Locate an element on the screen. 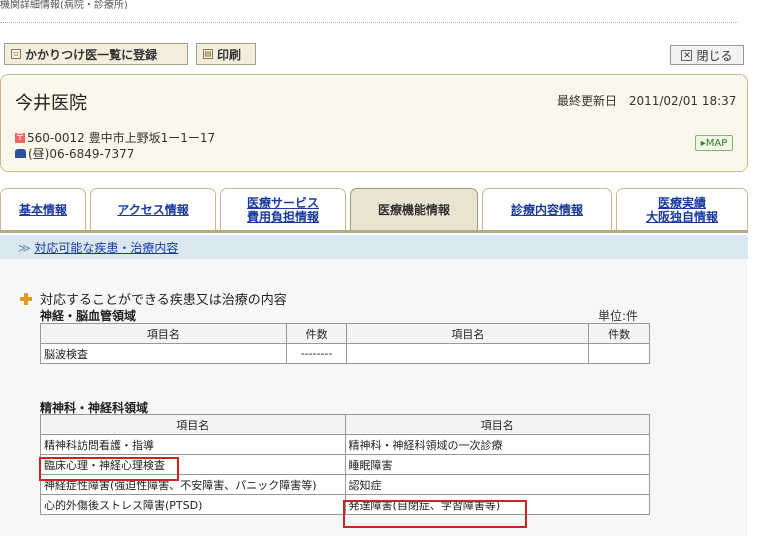 The height and width of the screenshot is (536, 784). table-cell: 心的外傷後ストレス障害(PTSD) is located at coordinates (193, 504).